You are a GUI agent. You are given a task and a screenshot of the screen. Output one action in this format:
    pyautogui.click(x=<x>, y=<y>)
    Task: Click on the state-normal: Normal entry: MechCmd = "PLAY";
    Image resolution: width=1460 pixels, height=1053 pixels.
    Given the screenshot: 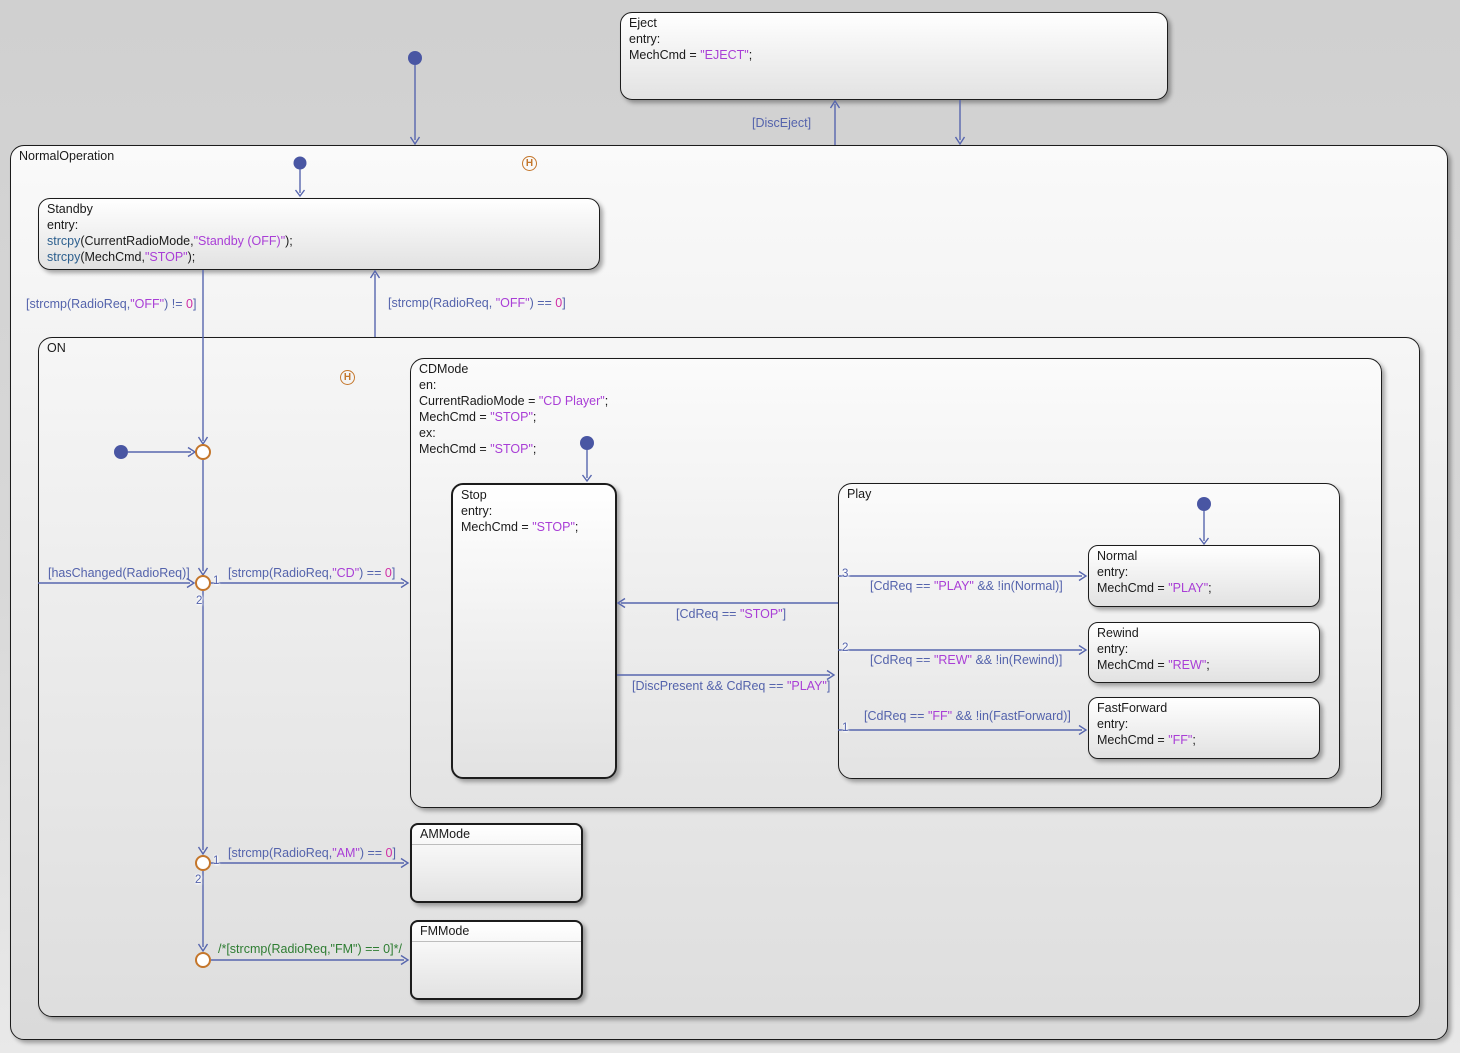 What is the action you would take?
    pyautogui.click(x=1204, y=576)
    